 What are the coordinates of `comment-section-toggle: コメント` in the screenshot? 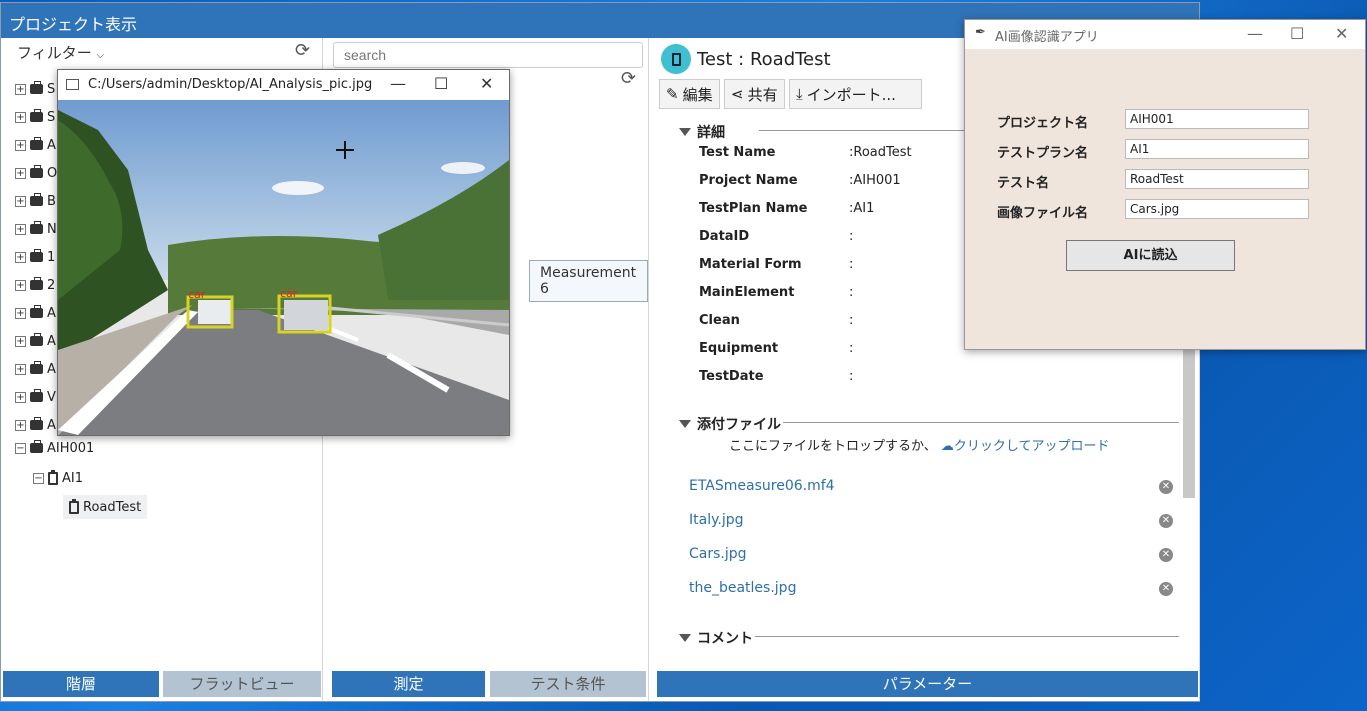 It's located at (716, 638).